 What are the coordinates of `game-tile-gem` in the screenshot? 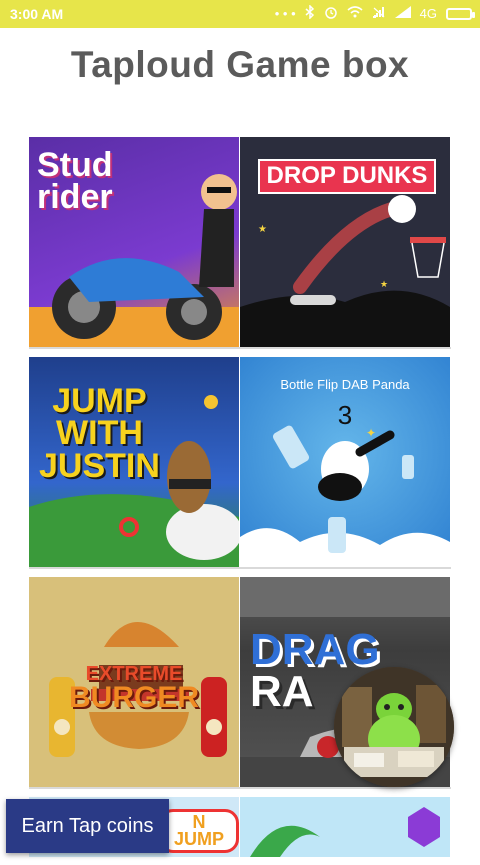 It's located at (345, 827).